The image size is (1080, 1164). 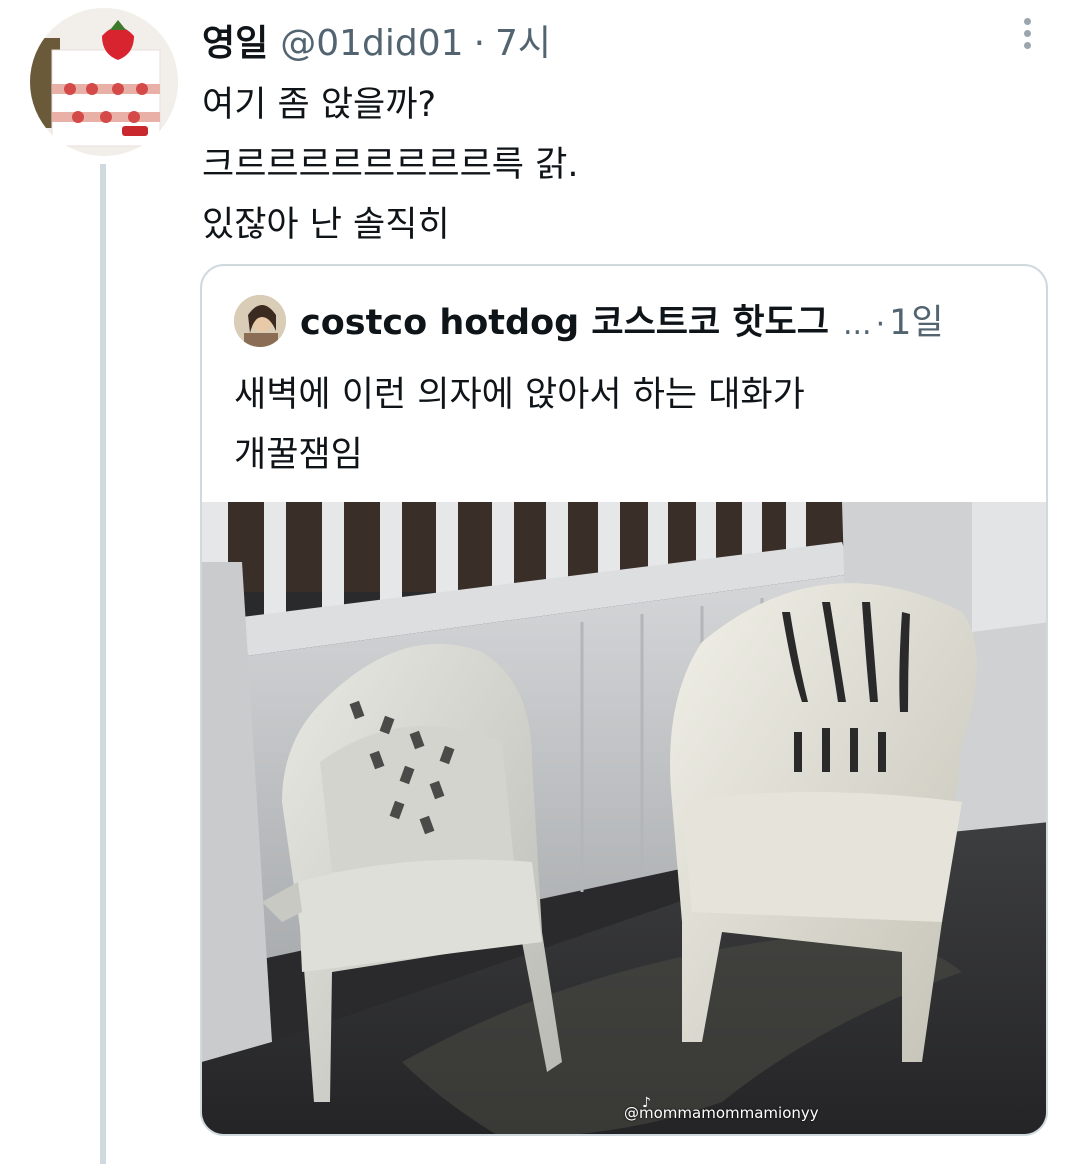 What do you see at coordinates (298, 455) in the screenshot?
I see `quoted-text-line: 개꿀잼임` at bounding box center [298, 455].